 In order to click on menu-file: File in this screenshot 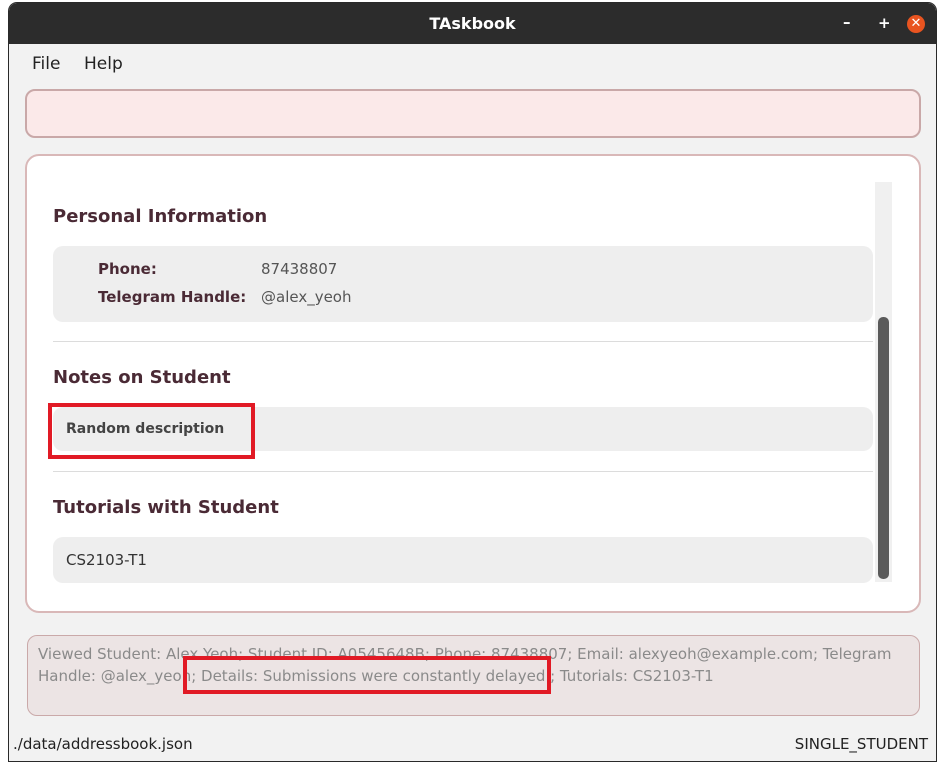, I will do `click(46, 64)`.